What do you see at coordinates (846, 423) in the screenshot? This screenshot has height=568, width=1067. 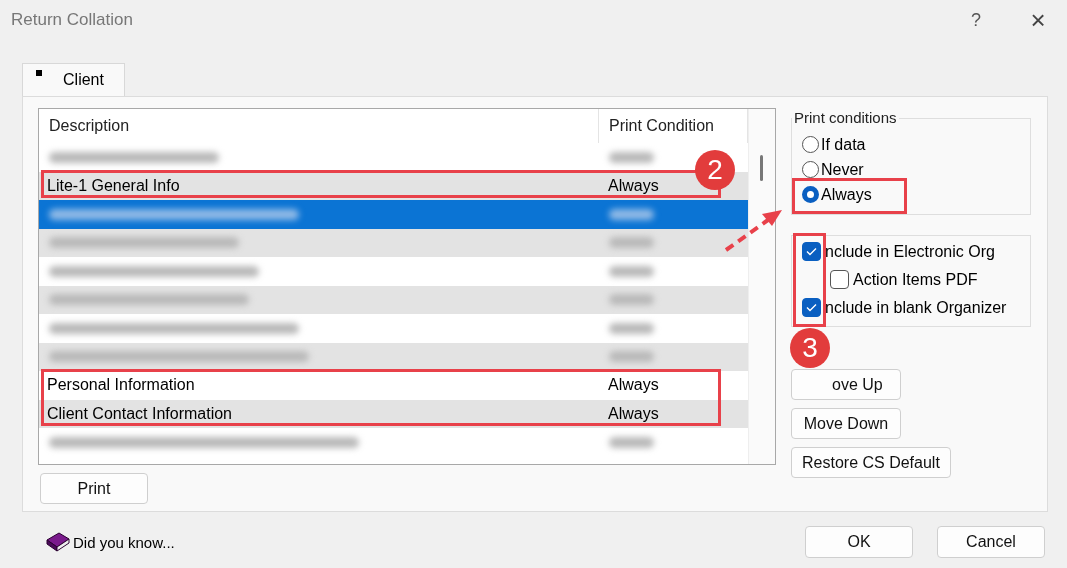 I see `move-down-button: Move Down` at bounding box center [846, 423].